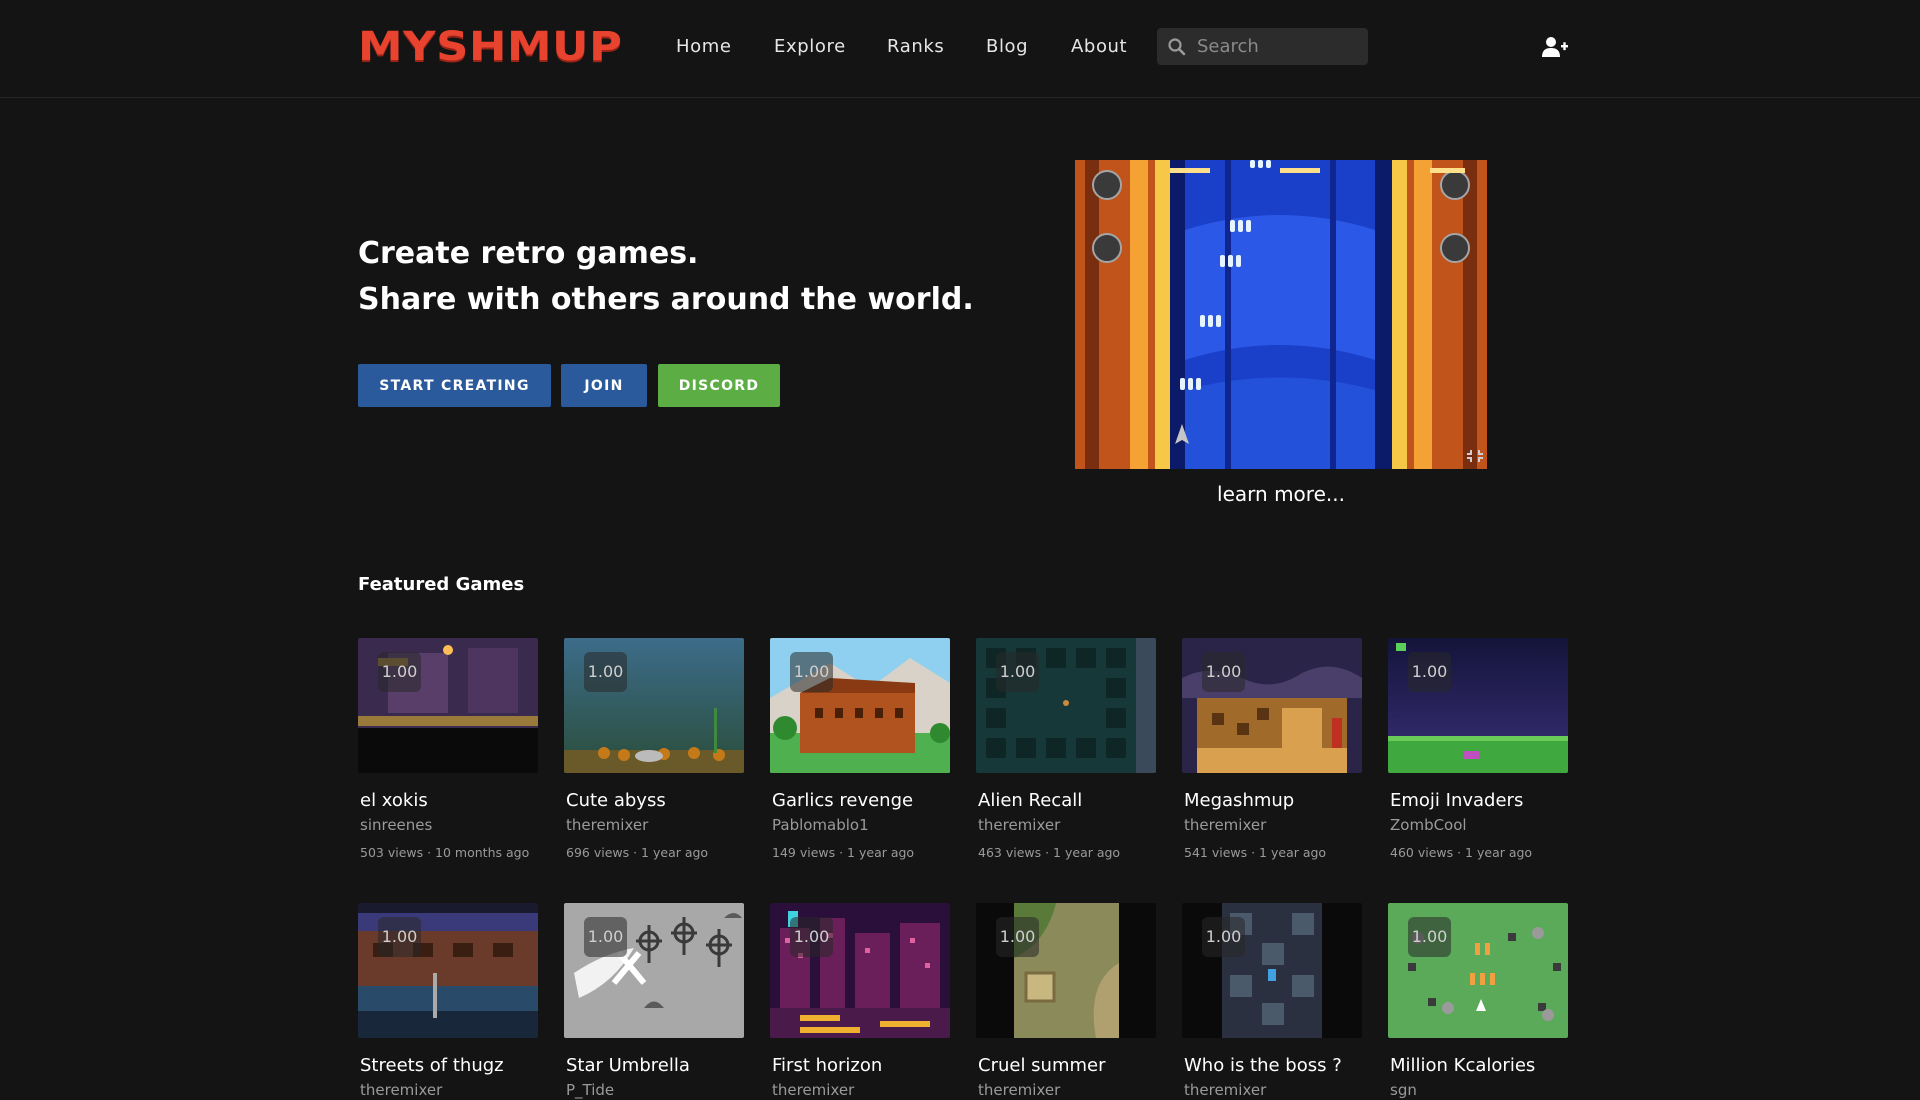 The width and height of the screenshot is (1920, 1100). What do you see at coordinates (460, 800) in the screenshot?
I see `game-title: el xokis` at bounding box center [460, 800].